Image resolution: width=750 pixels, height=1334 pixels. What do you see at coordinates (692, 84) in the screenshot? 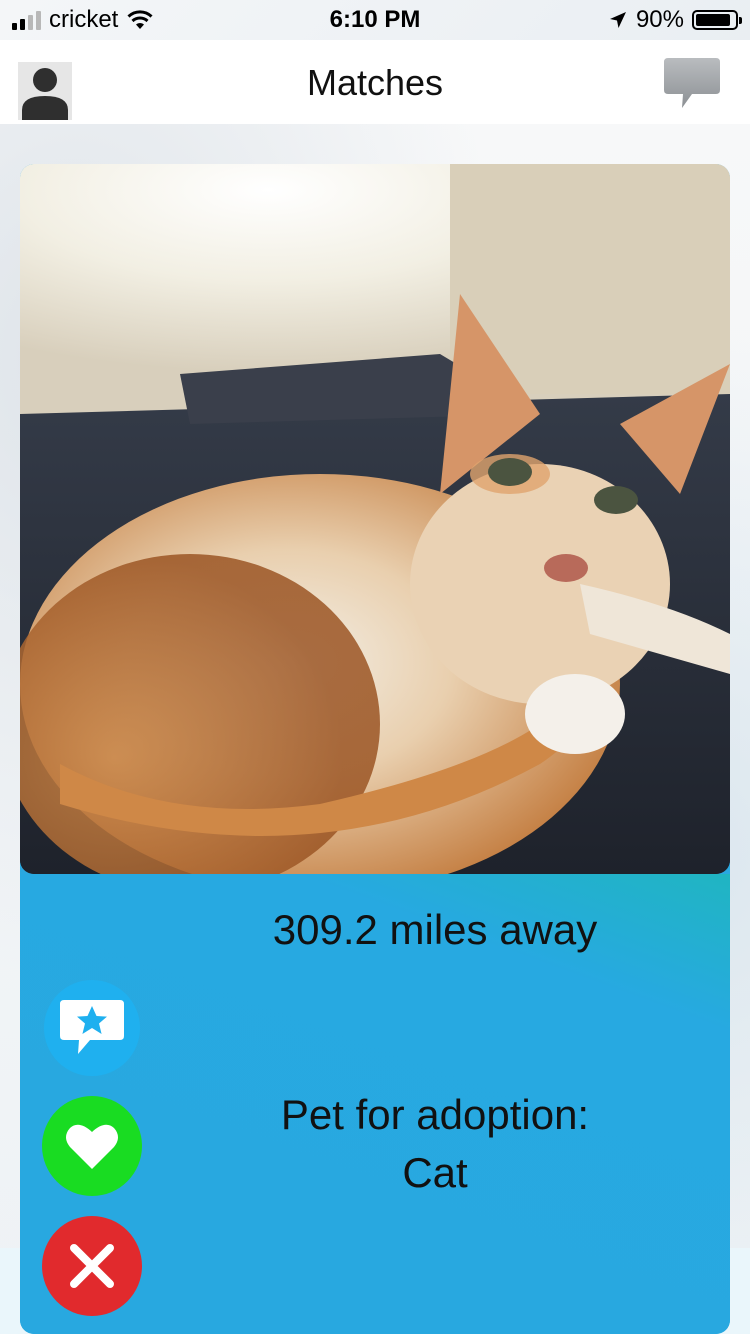
I see `chat-bubble-icon` at bounding box center [692, 84].